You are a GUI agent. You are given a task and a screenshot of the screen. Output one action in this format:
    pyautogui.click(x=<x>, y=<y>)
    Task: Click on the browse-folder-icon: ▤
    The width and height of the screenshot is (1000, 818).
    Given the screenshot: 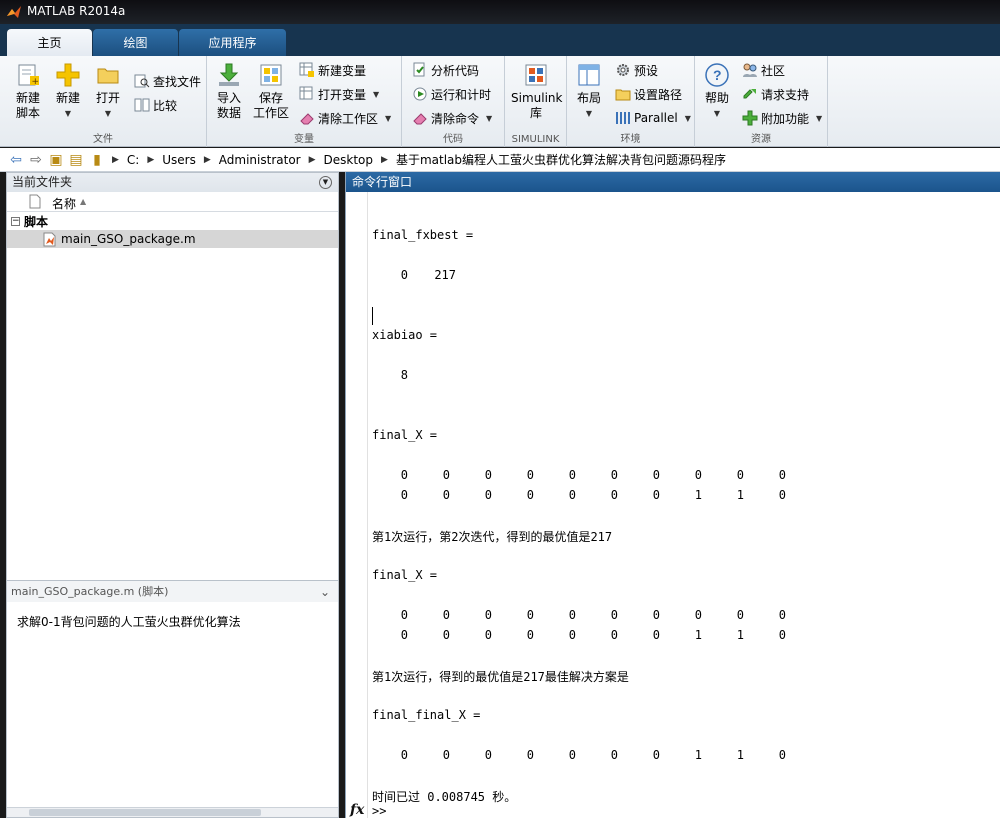 What is the action you would take?
    pyautogui.click(x=76, y=160)
    